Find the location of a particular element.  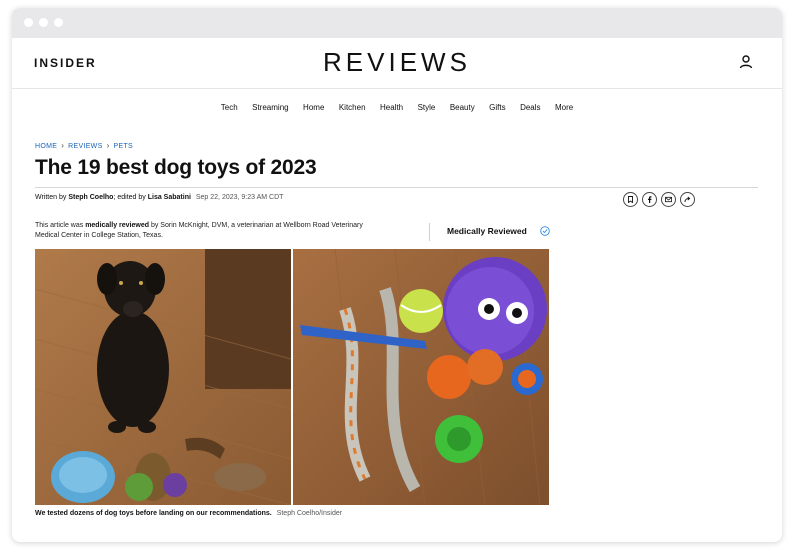

facebook-share-button is located at coordinates (649, 199).